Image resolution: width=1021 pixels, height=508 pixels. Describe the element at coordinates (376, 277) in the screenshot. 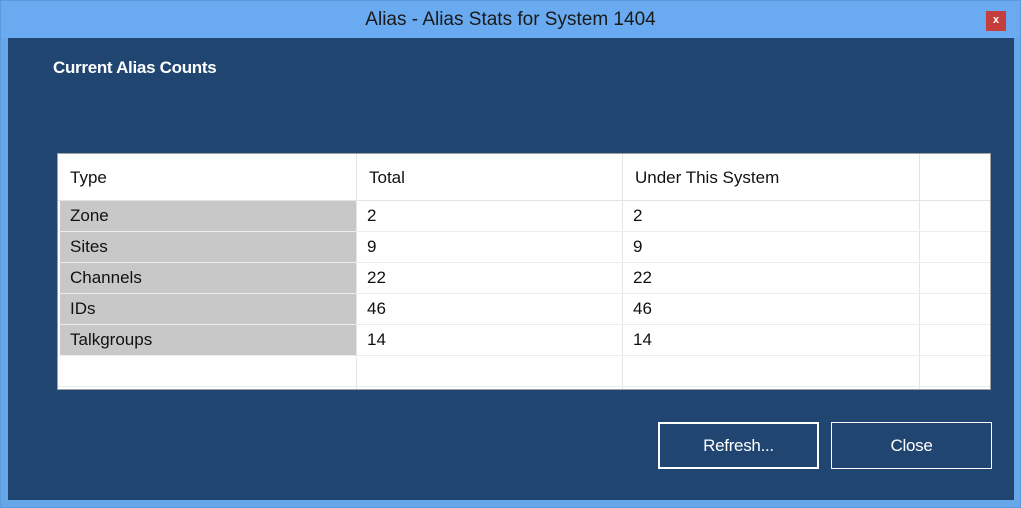

I see `row-total-cell: 22` at that location.